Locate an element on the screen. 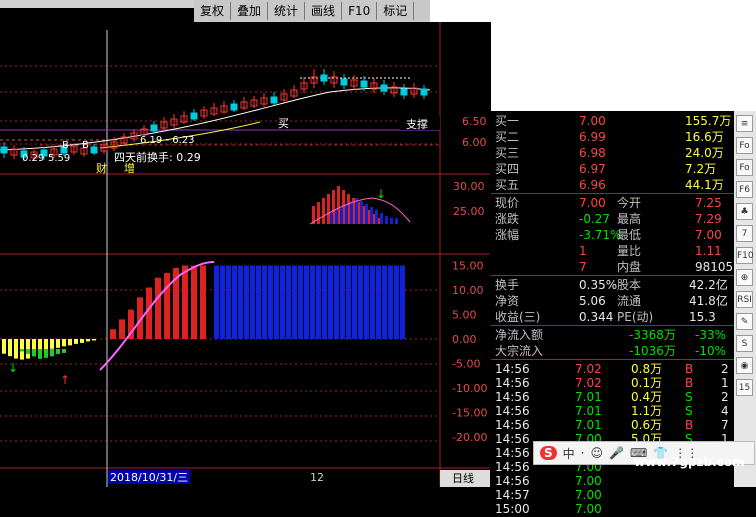  right-tool-icon: RSI is located at coordinates (744, 299).